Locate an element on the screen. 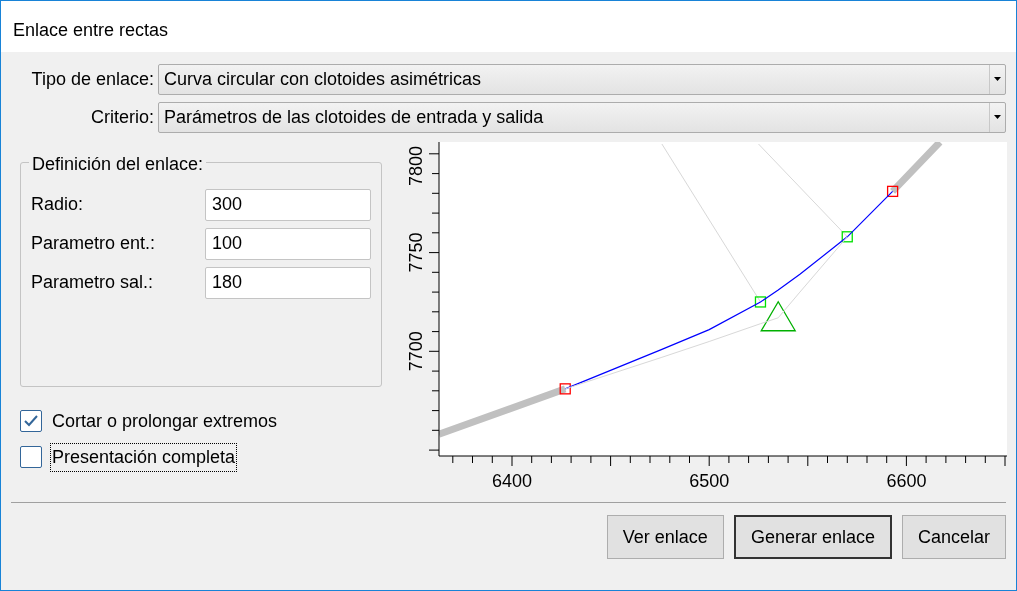 The width and height of the screenshot is (1017, 591). window-title: Enlace entre rectas is located at coordinates (91, 30).